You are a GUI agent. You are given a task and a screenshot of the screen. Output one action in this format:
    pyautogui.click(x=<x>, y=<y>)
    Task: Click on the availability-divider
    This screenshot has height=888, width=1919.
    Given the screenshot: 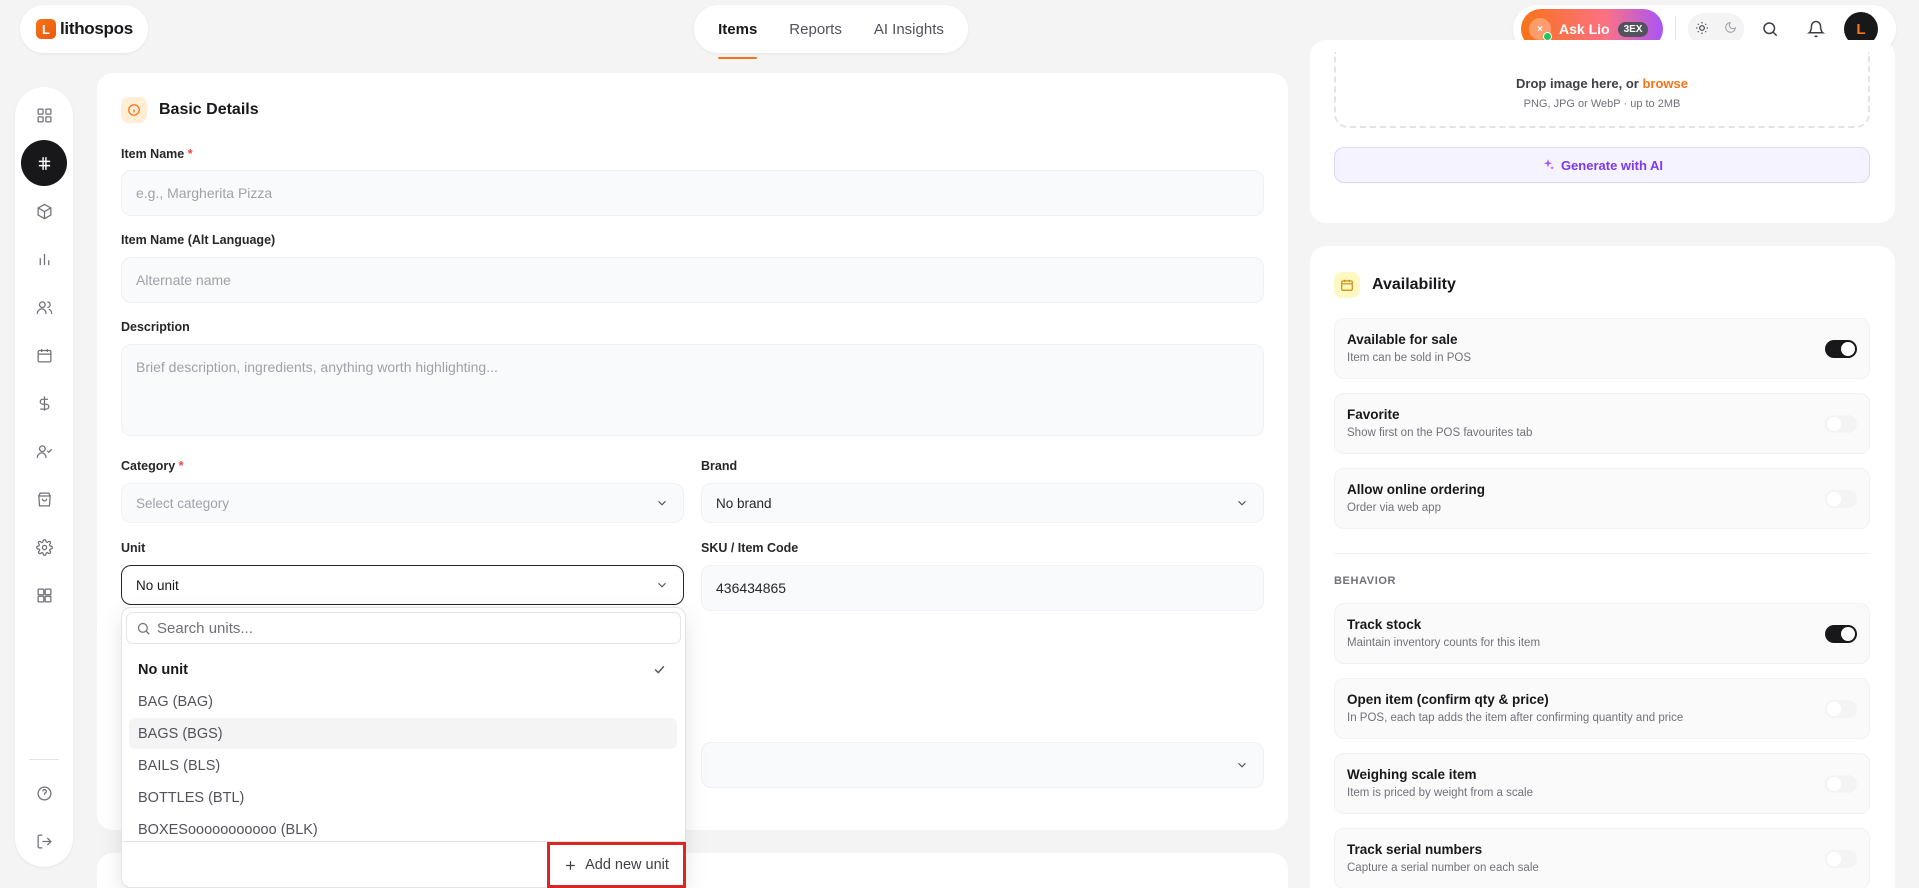 What is the action you would take?
    pyautogui.click(x=1602, y=553)
    